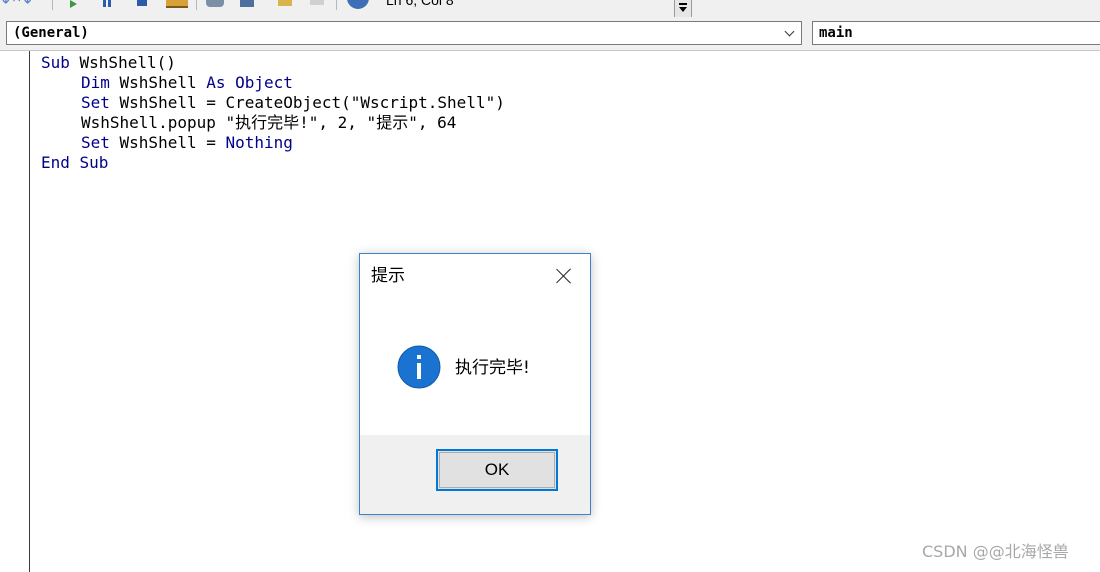  Describe the element at coordinates (312, 102) in the screenshot. I see `code-text: WshShell = CreateObject("Wscript.Shell")` at that location.